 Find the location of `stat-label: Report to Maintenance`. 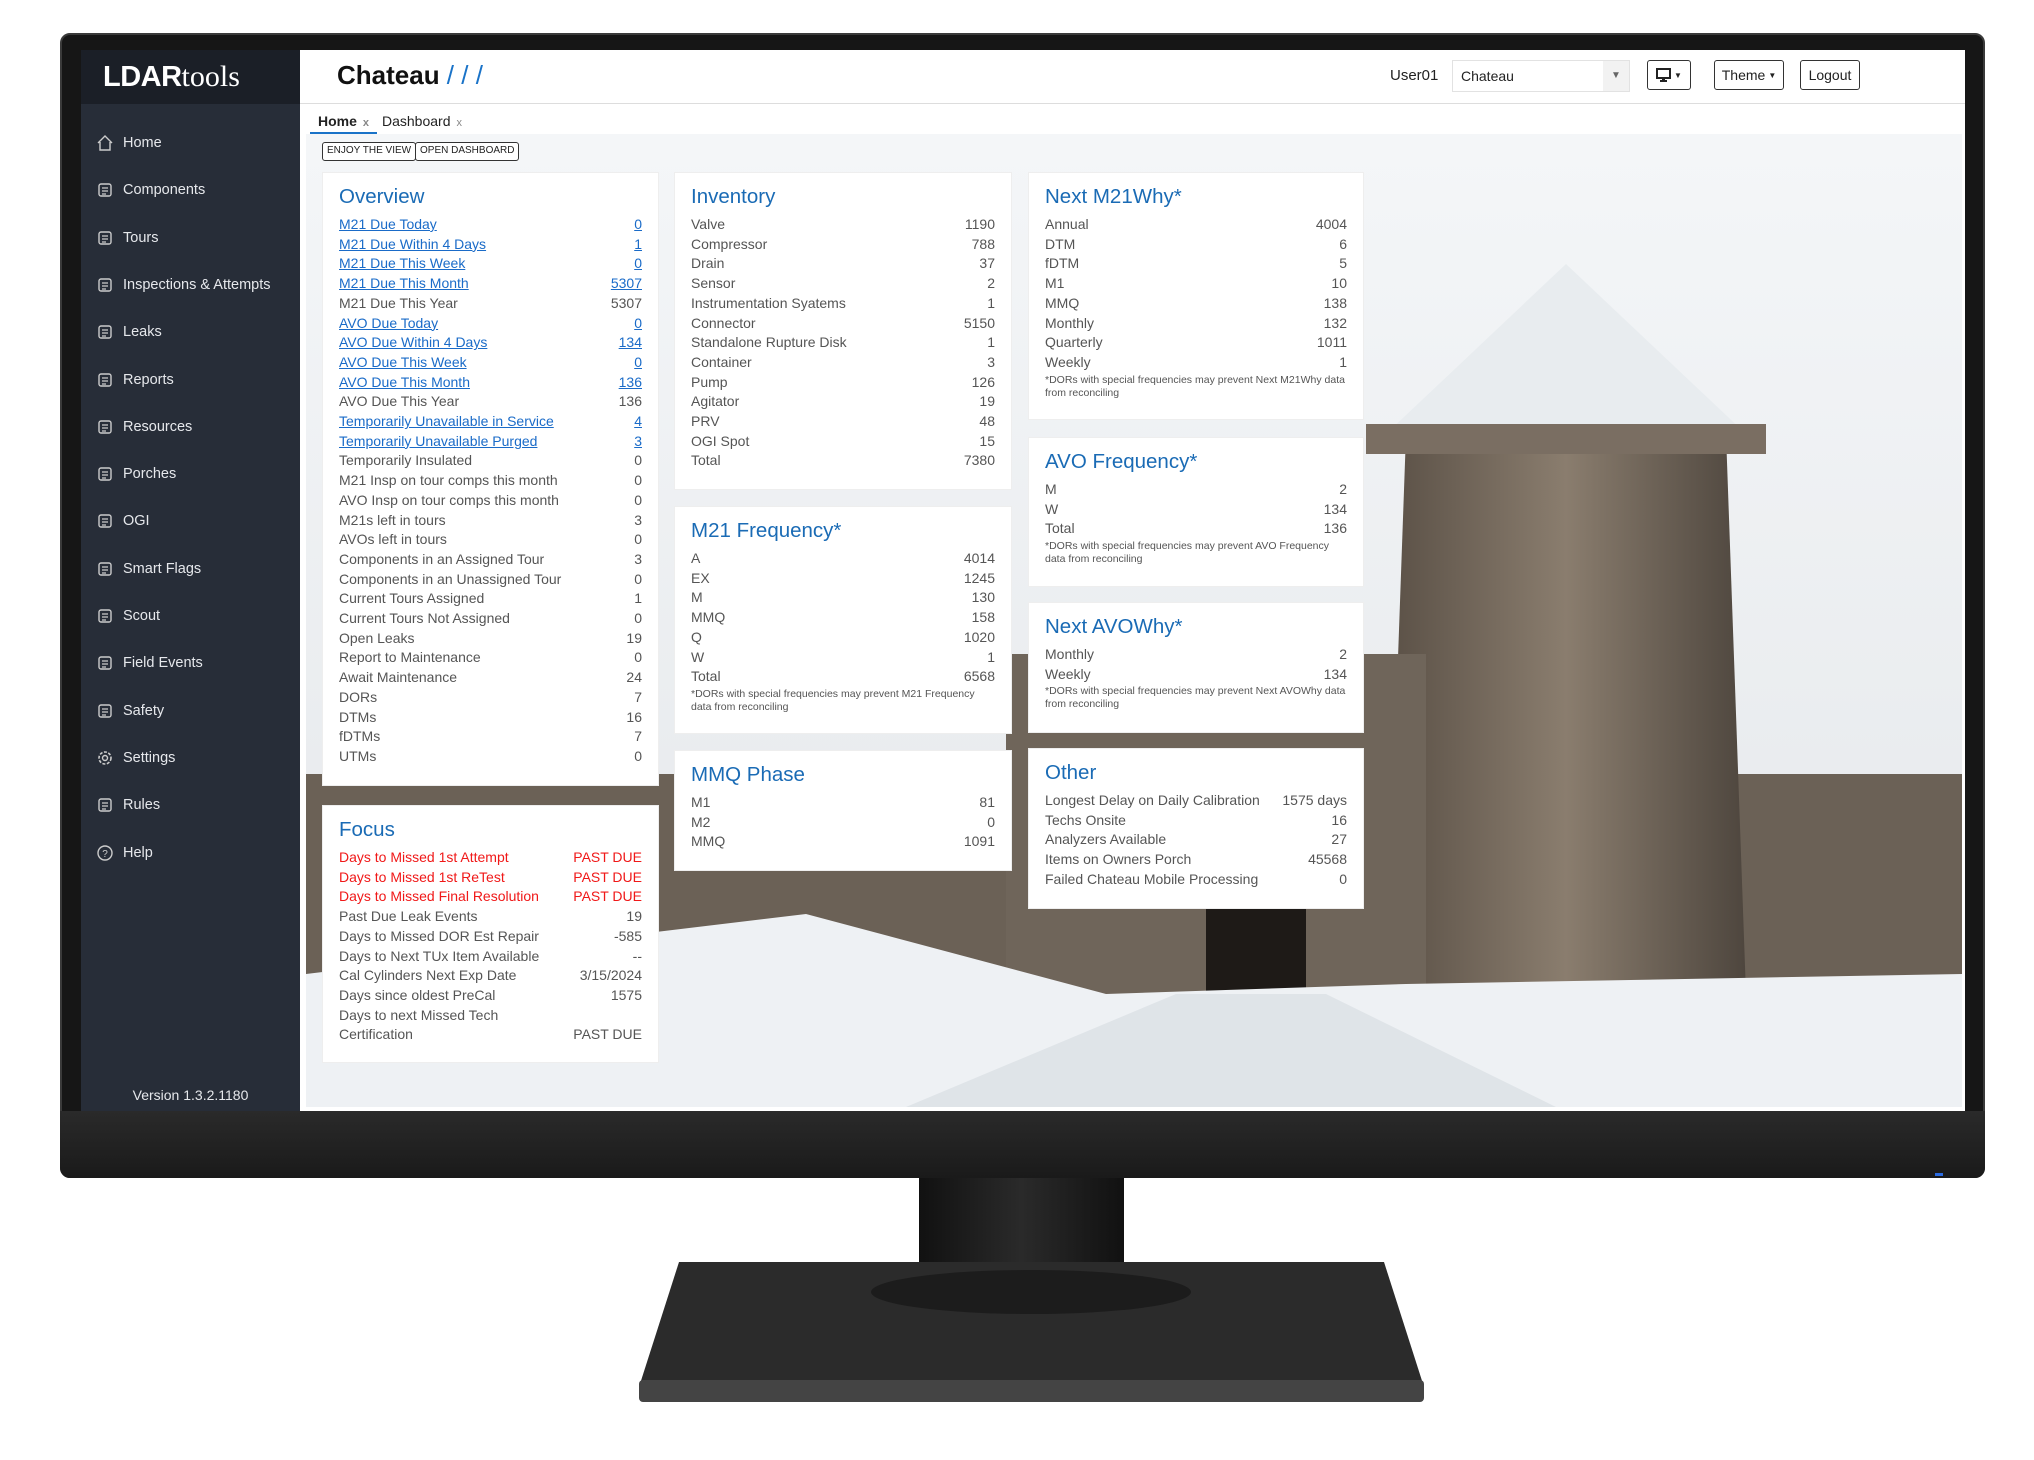

stat-label: Report to Maintenance is located at coordinates (410, 657).